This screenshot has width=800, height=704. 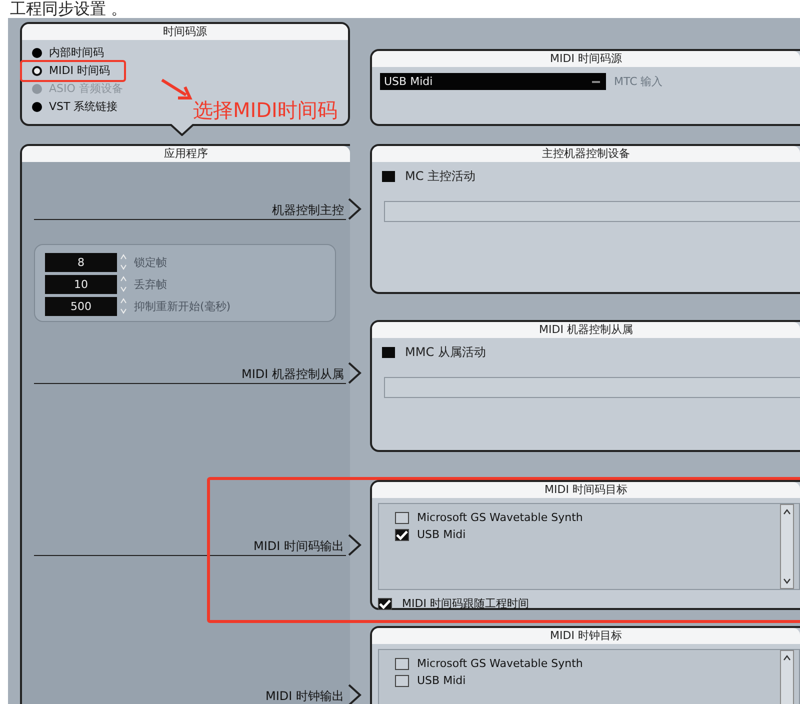 What do you see at coordinates (596, 82) in the screenshot?
I see `caret-icon` at bounding box center [596, 82].